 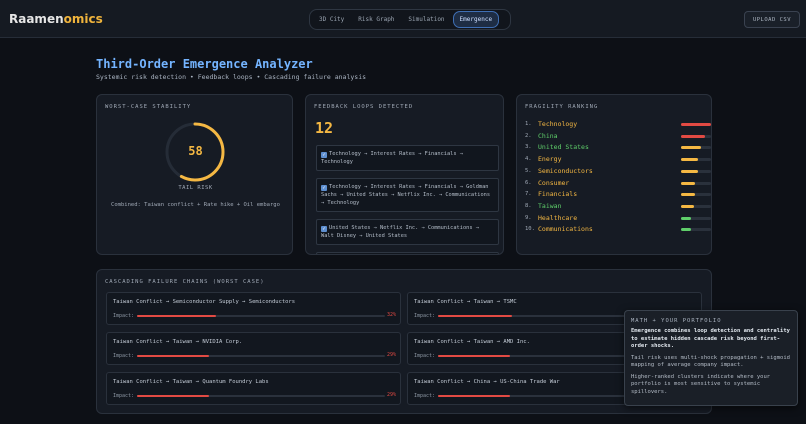 What do you see at coordinates (550, 205) in the screenshot?
I see `rank-name: Taiwan` at bounding box center [550, 205].